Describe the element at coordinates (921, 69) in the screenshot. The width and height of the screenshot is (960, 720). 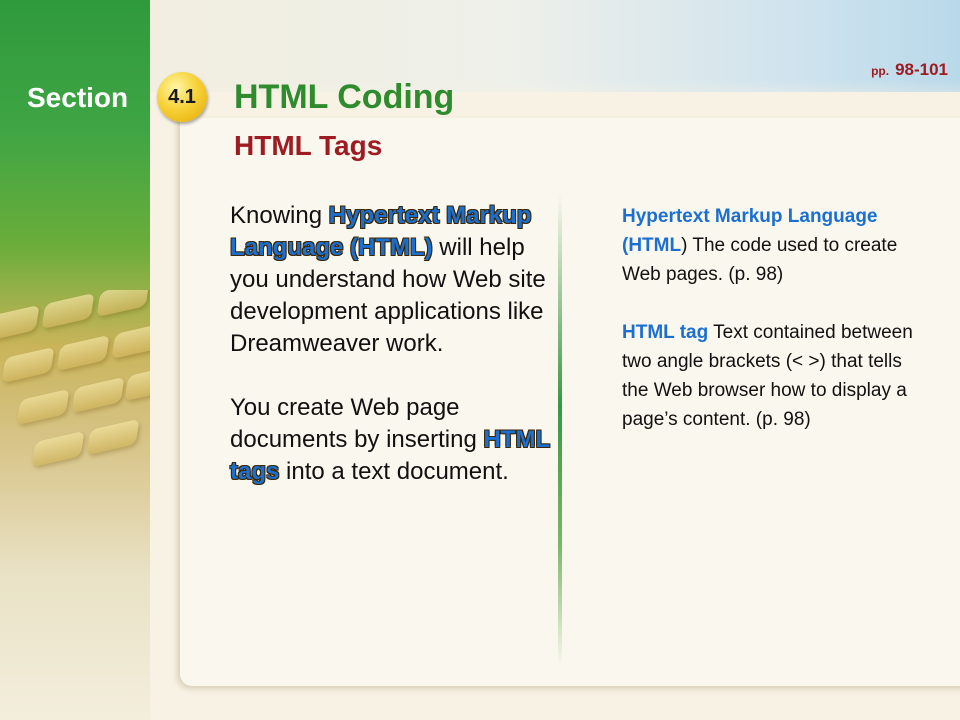
I see `page-ref-pages: 98-101` at that location.